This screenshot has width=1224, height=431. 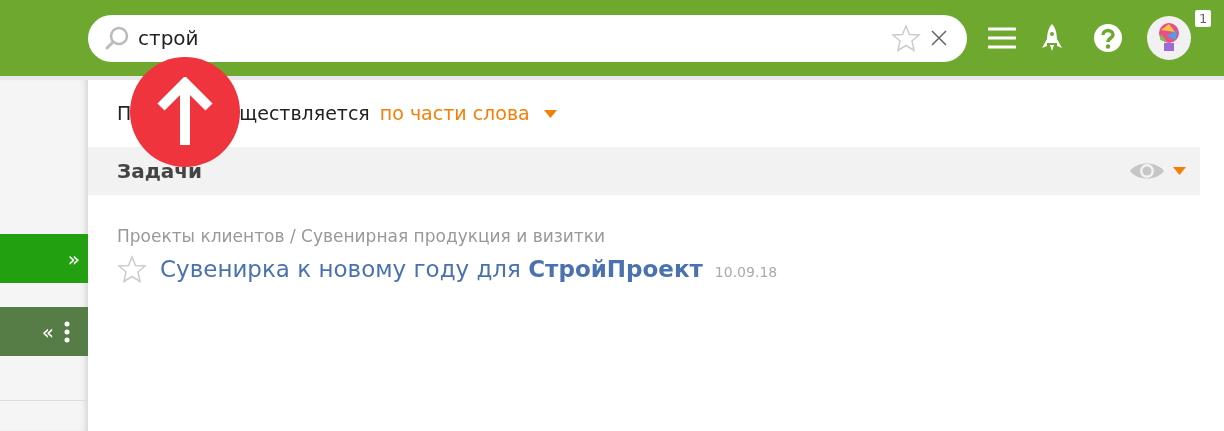 I want to click on search-mode-label: П, so click(x=124, y=114).